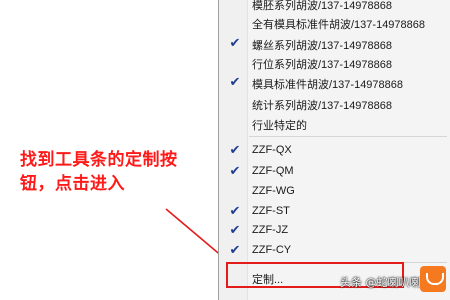 The width and height of the screenshot is (450, 300). What do you see at coordinates (334, 251) in the screenshot?
I see `menu-item-zzf-cy: ✔ ZZF-CY` at bounding box center [334, 251].